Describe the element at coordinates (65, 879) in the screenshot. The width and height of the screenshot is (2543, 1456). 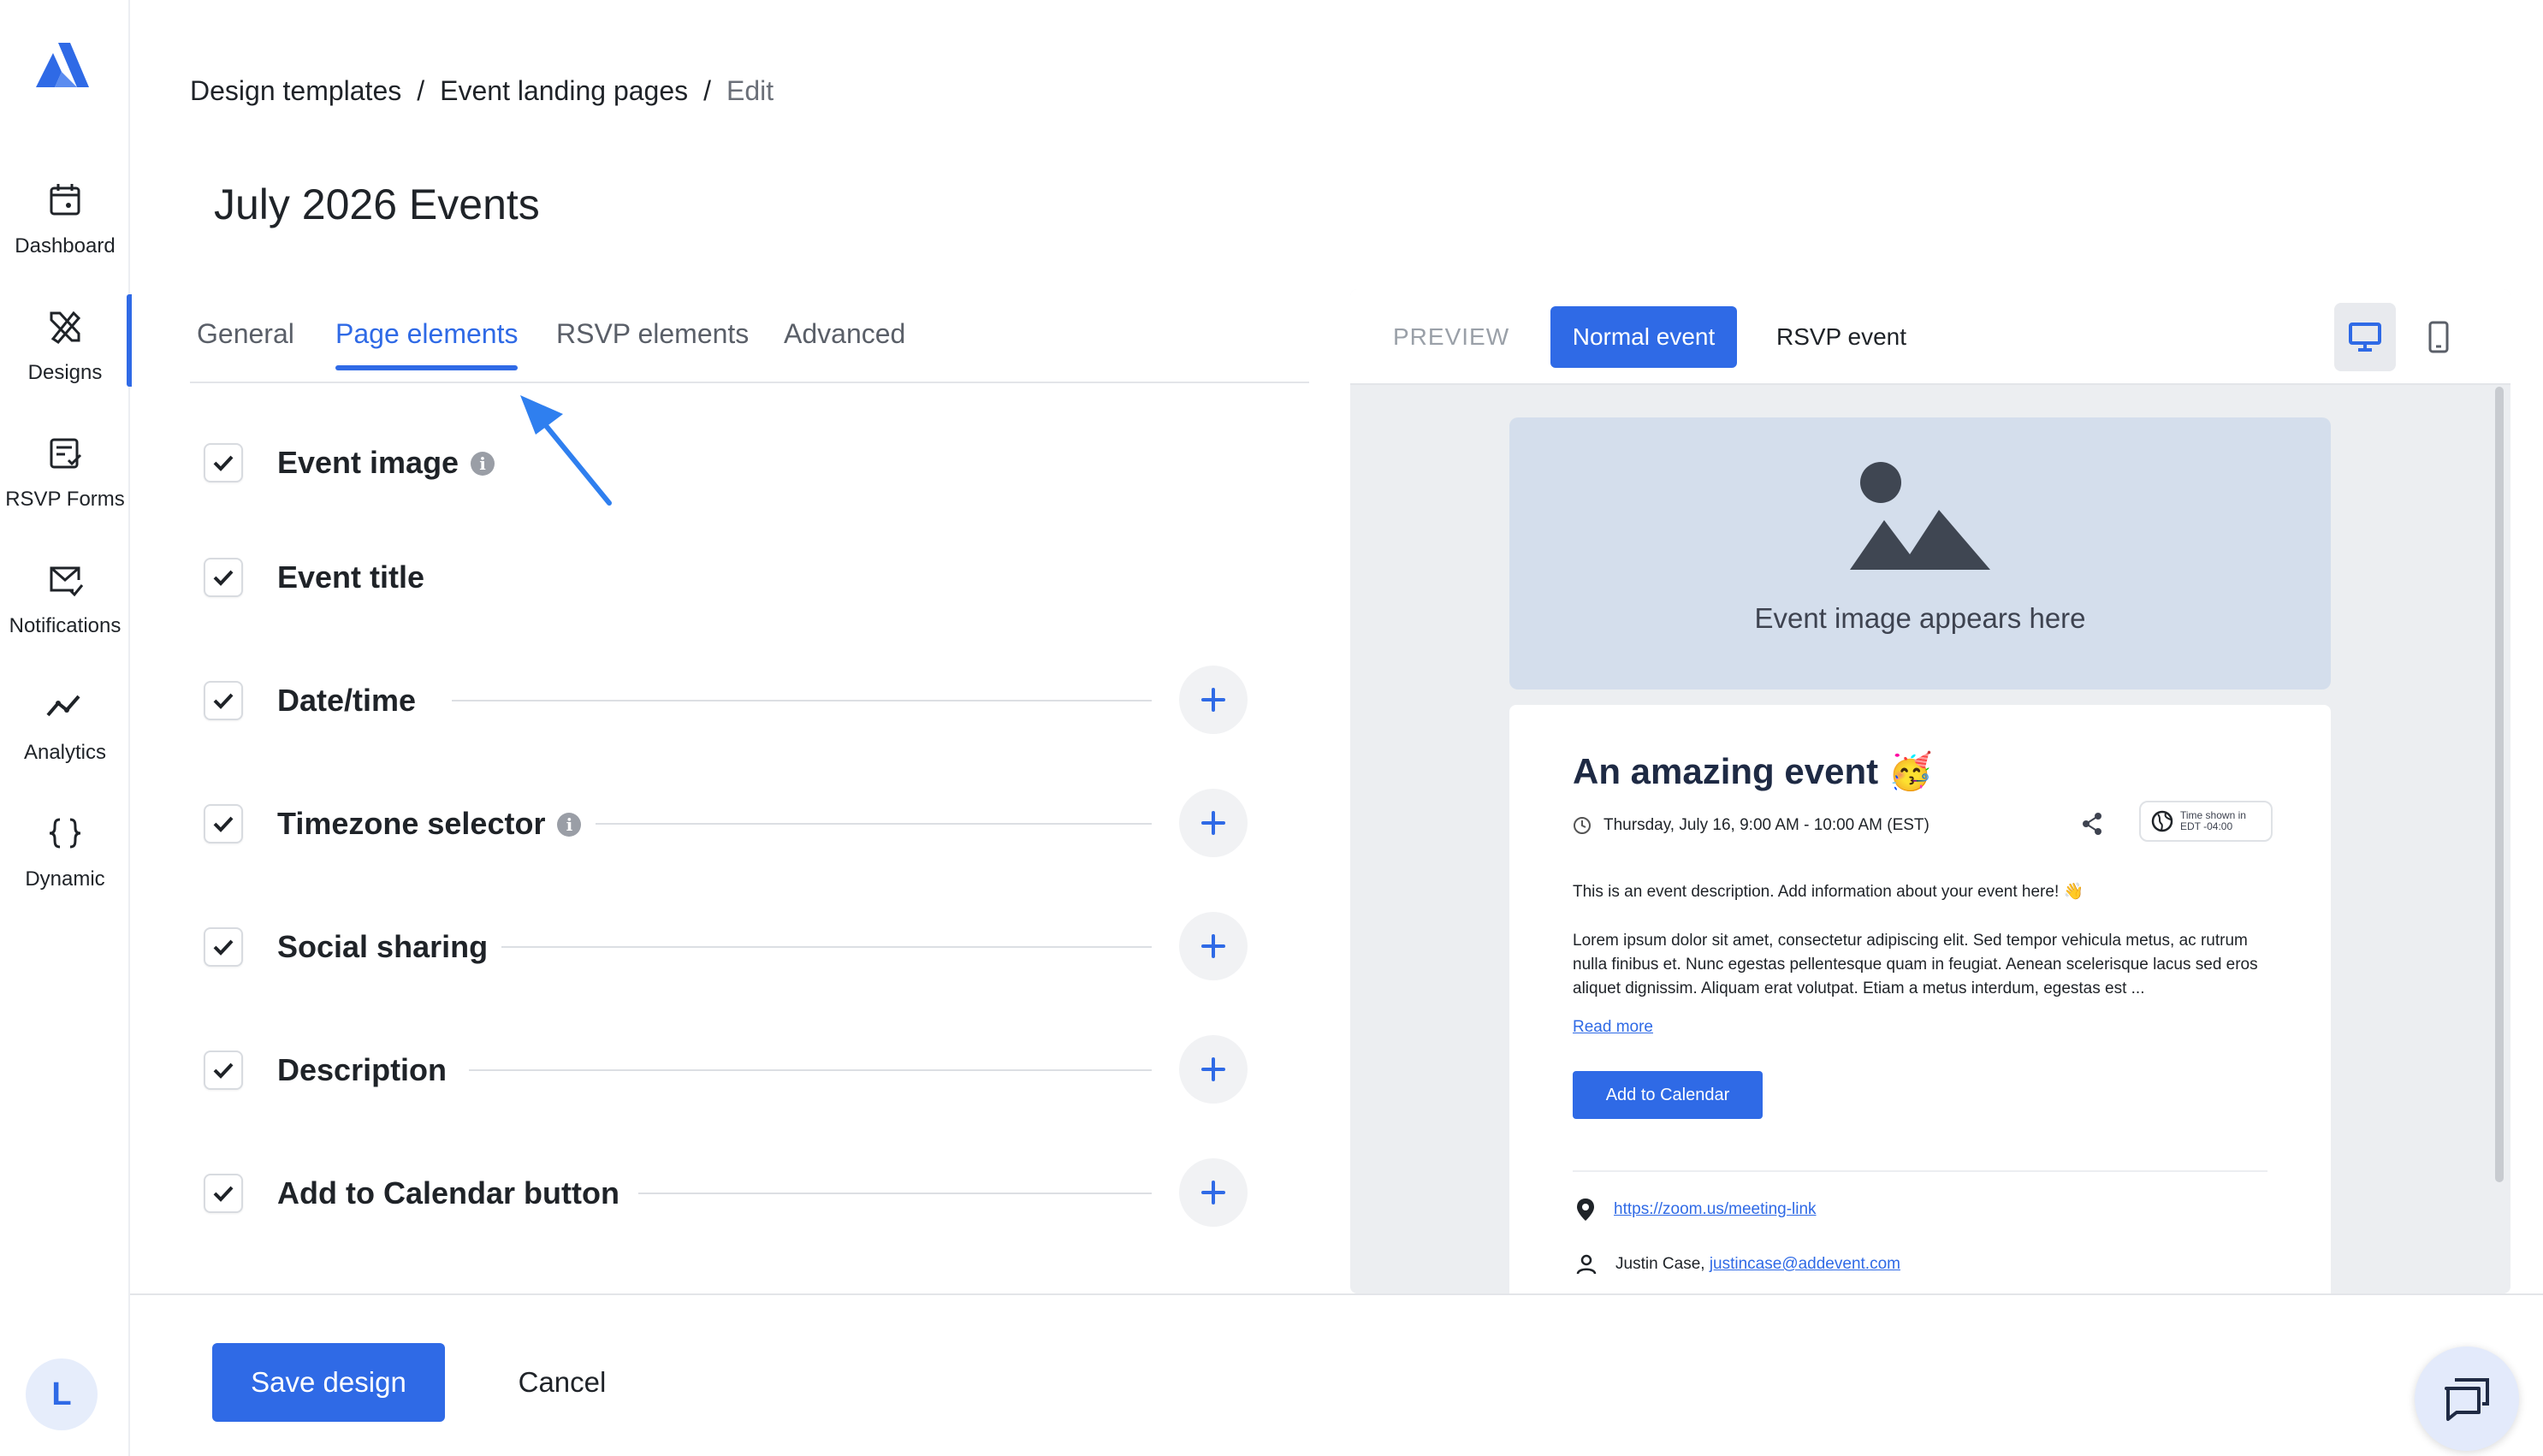
I see `sidebar-item-label: Dynamic` at that location.